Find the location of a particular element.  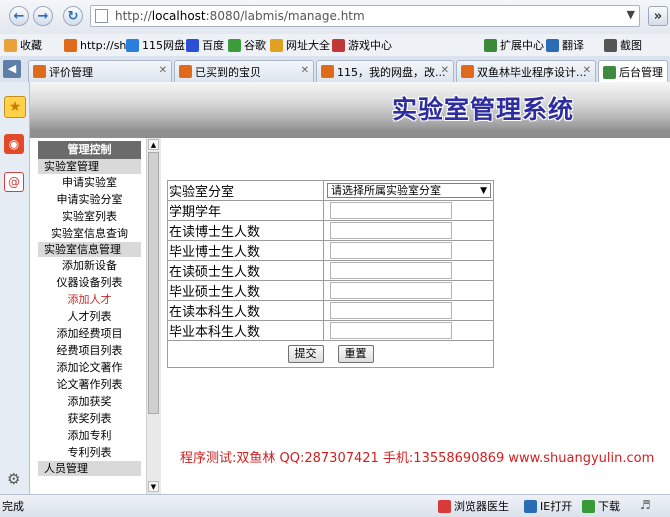

paw-icon is located at coordinates (192, 45).